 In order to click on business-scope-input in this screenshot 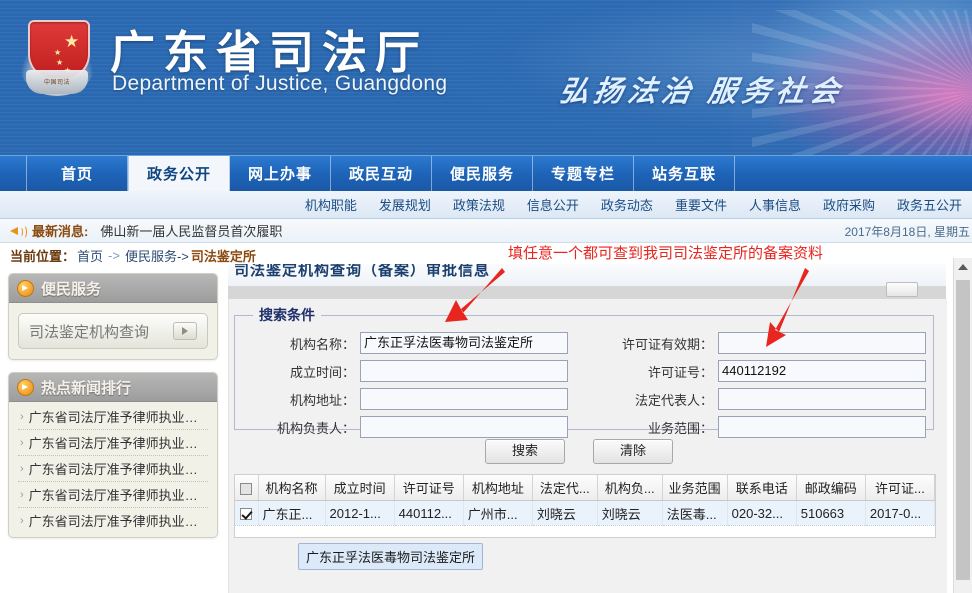, I will do `click(822, 427)`.